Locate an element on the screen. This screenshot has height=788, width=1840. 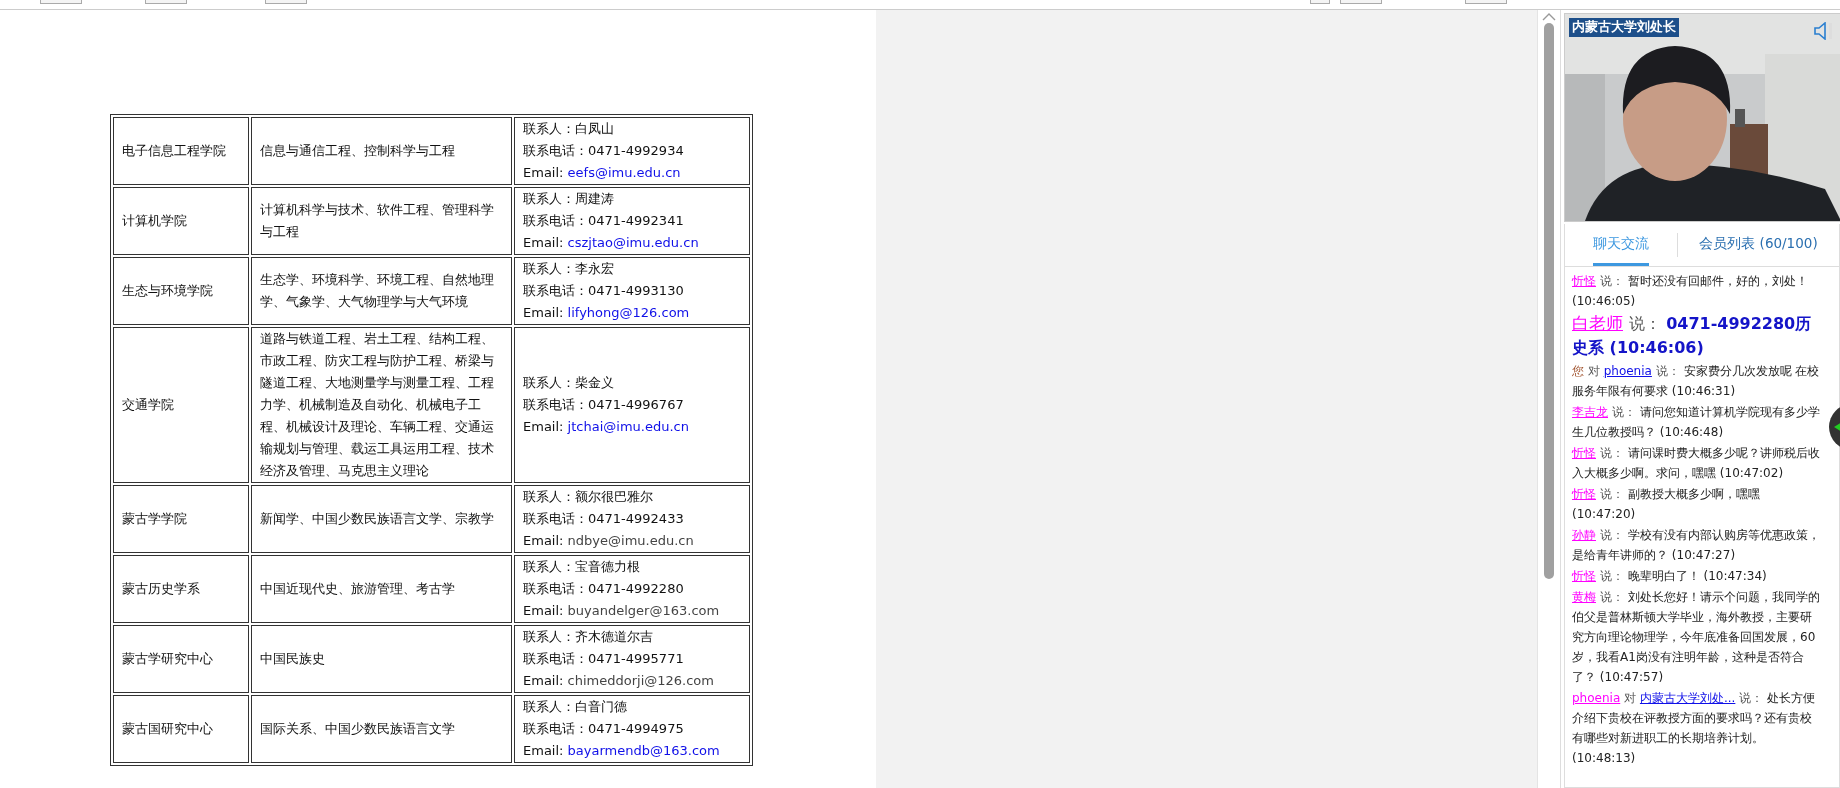
college-cell: 蒙古学学院 is located at coordinates (181, 519).